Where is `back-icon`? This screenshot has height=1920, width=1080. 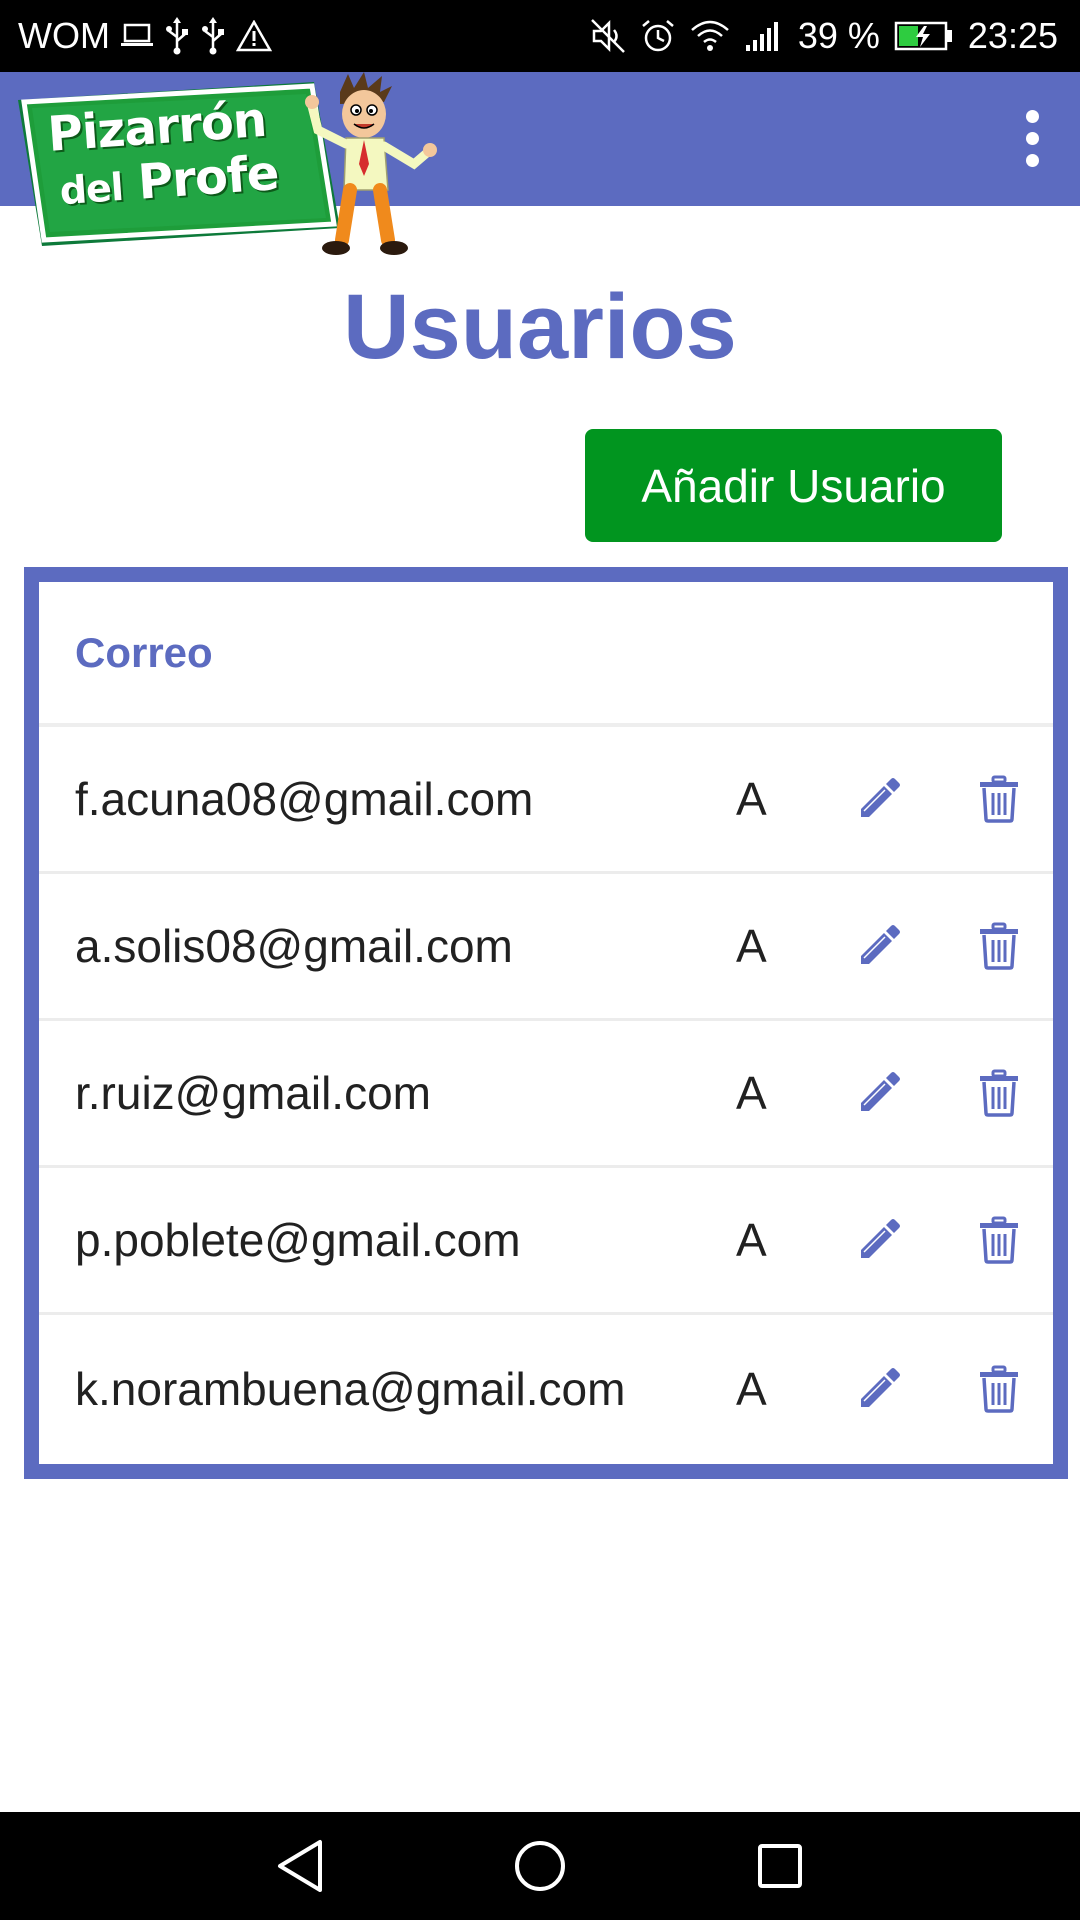 back-icon is located at coordinates (300, 1866).